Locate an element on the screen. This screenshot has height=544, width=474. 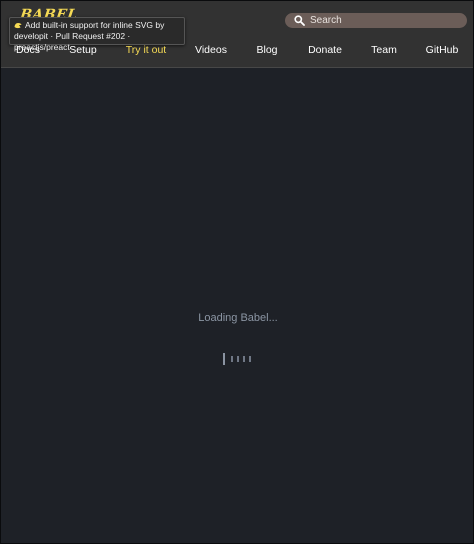
nav-item-blog: Blog is located at coordinates (266, 50).